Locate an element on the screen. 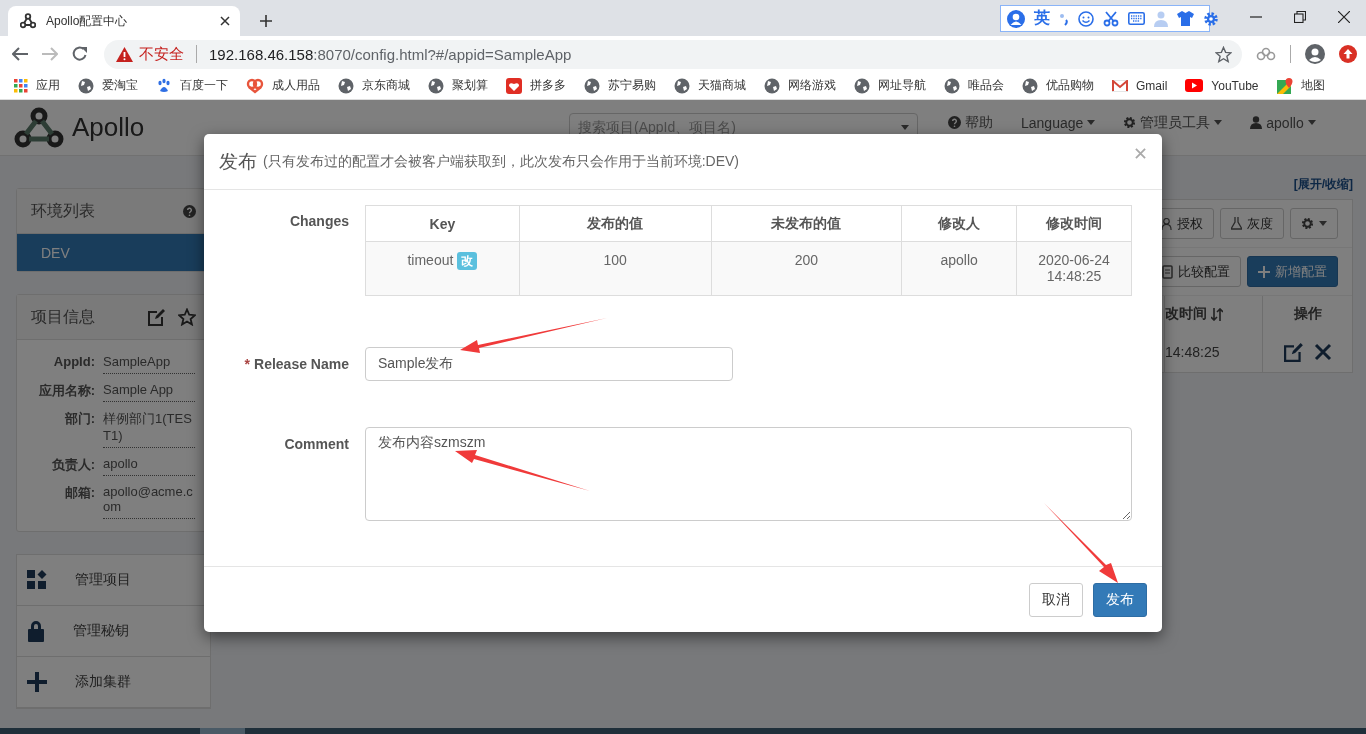 The height and width of the screenshot is (734, 1366). comment-field: 发布内容szmszm is located at coordinates (748, 474).